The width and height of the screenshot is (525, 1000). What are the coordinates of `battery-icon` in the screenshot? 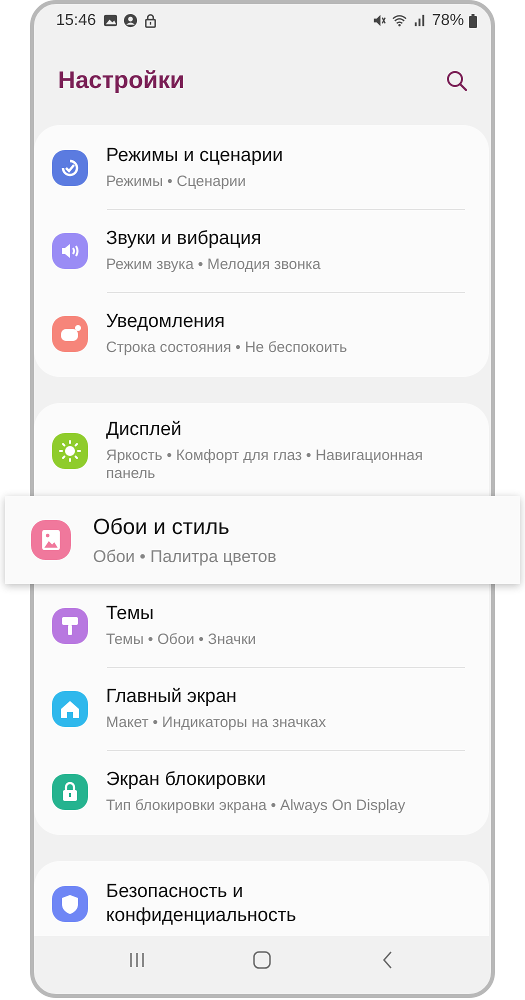 It's located at (473, 21).